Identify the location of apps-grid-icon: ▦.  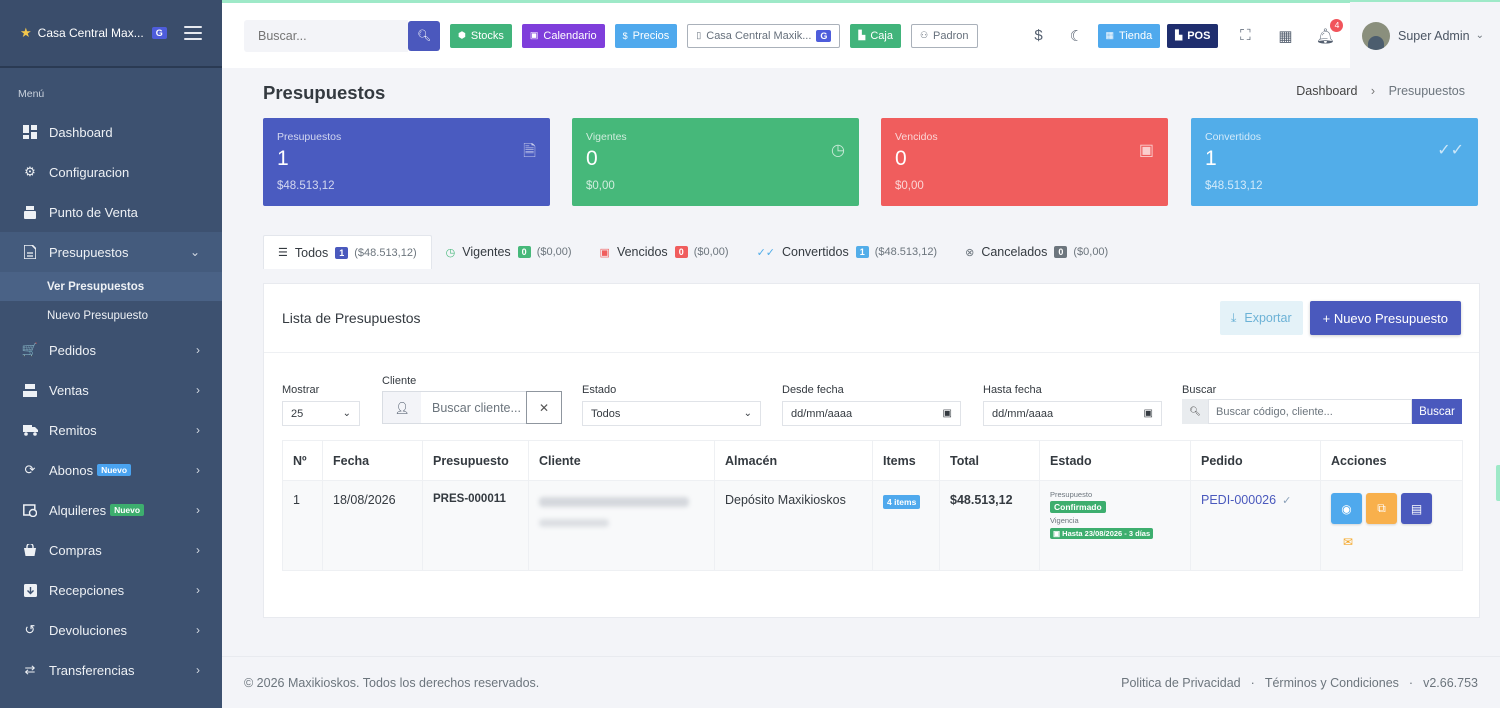
(1285, 36).